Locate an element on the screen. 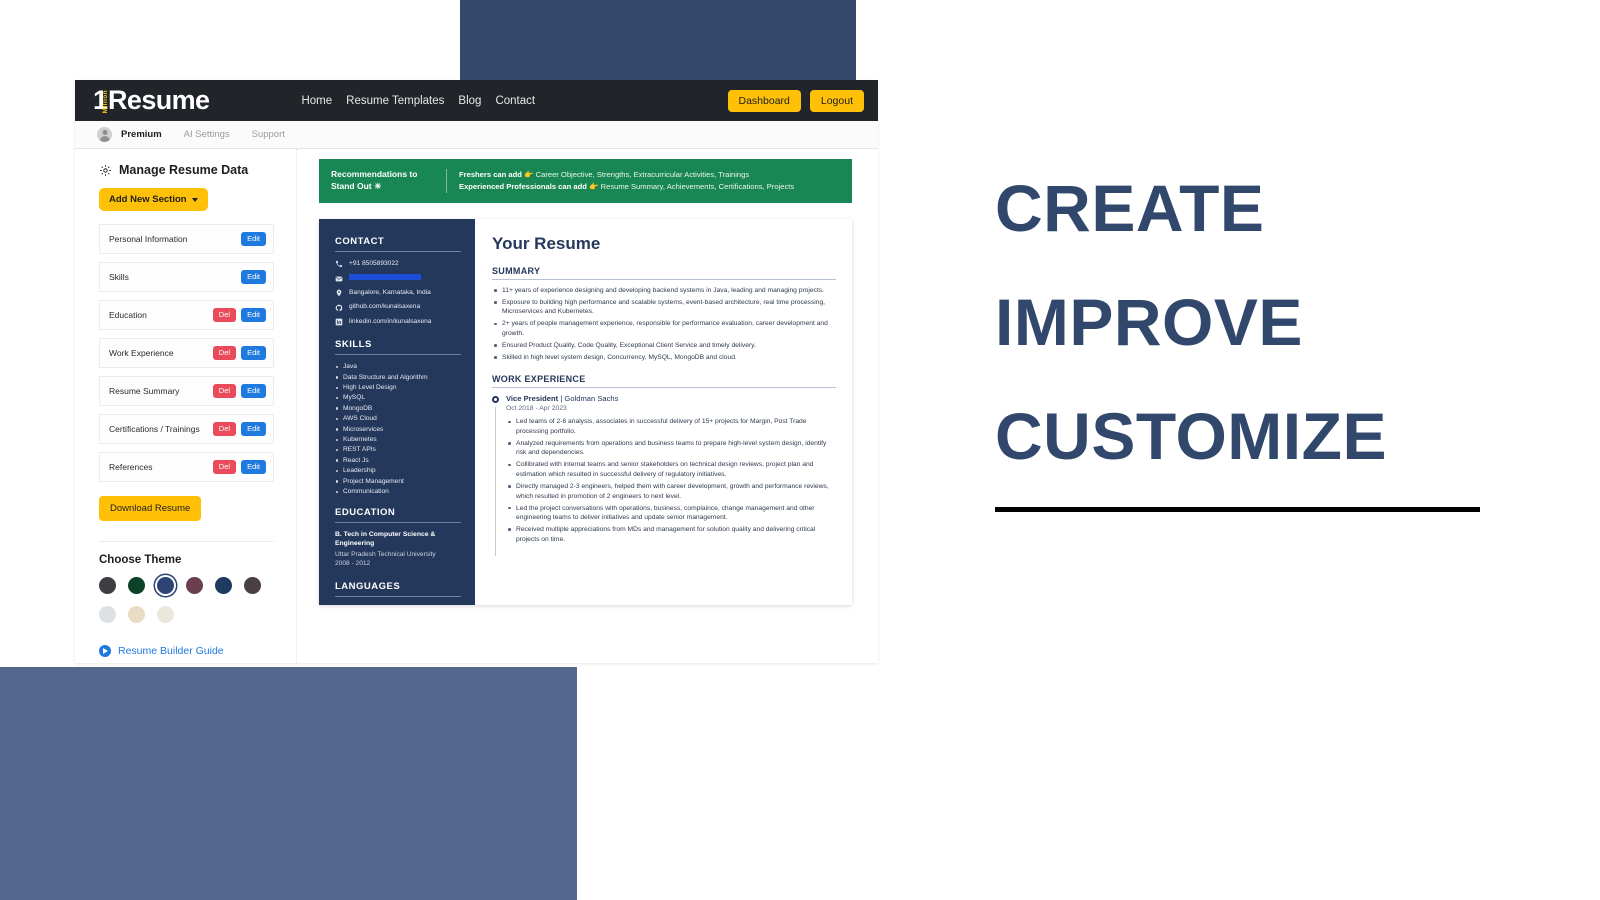 This screenshot has width=1600, height=900. section-row-resume-summary: Resume Summary Del Edit is located at coordinates (186, 391).